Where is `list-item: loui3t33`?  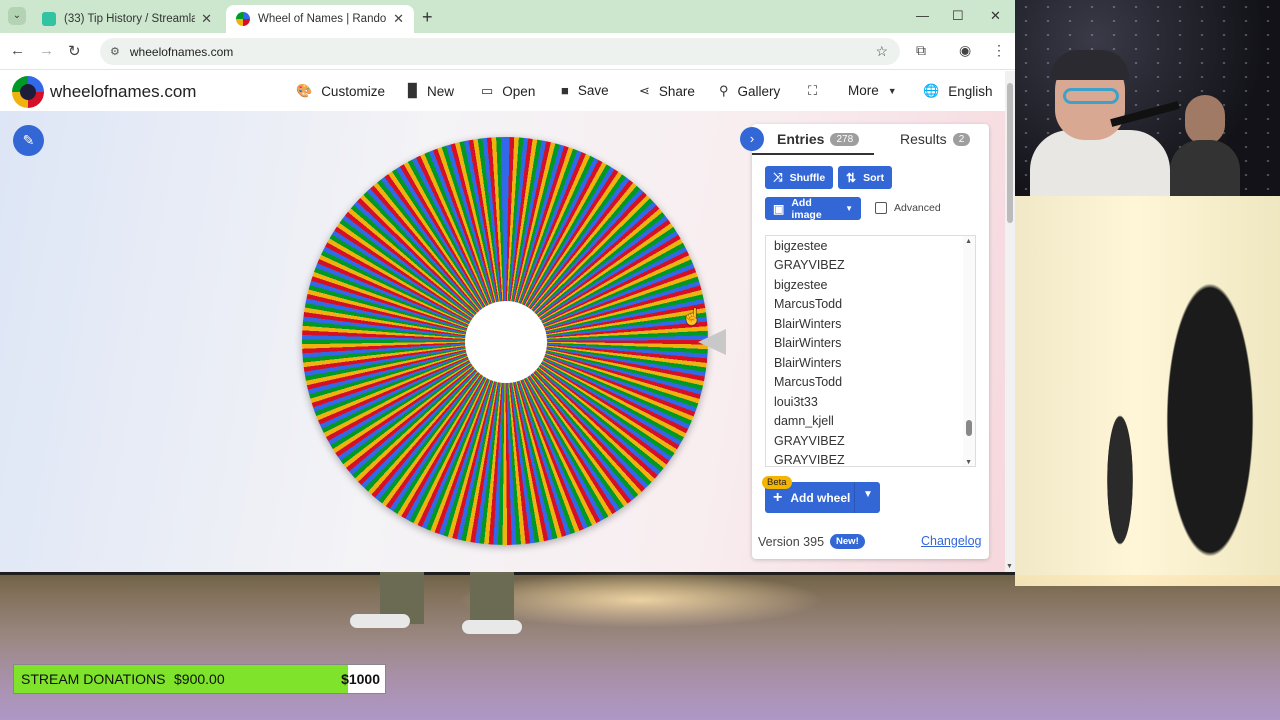 list-item: loui3t33 is located at coordinates (796, 402).